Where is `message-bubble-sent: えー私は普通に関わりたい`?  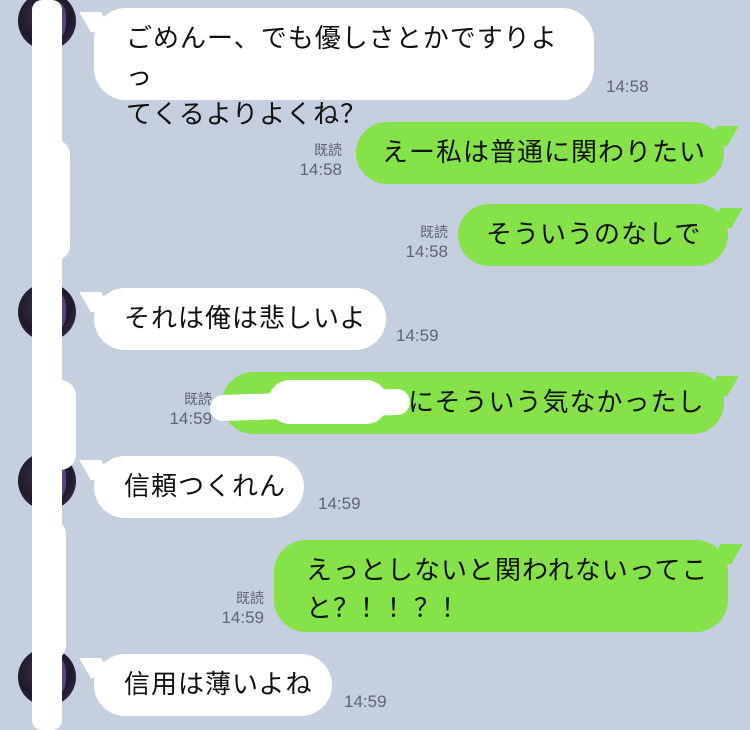
message-bubble-sent: えー私は普通に関わりたい is located at coordinates (540, 153).